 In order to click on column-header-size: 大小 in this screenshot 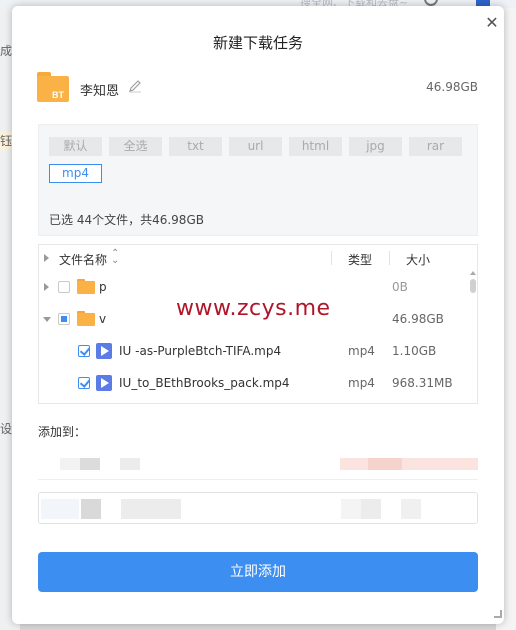, I will do `click(418, 259)`.